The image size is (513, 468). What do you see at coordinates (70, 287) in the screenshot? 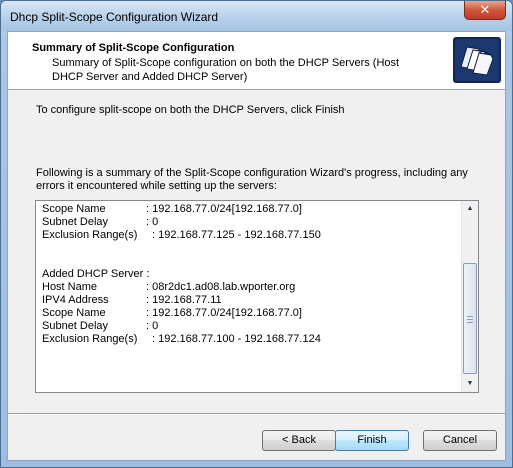
I see `log-key: Host Name` at bounding box center [70, 287].